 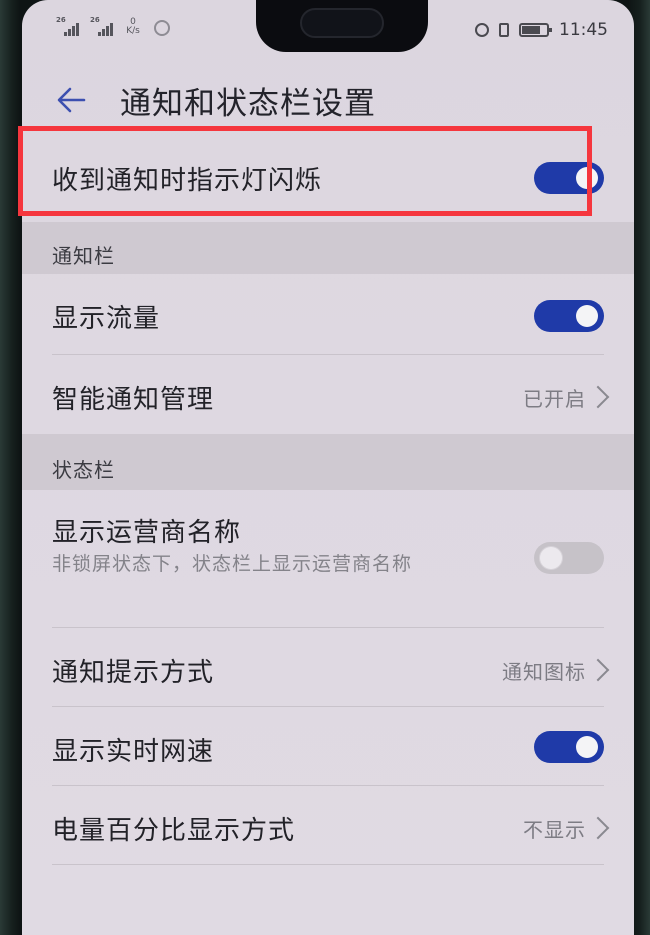 I want to click on screen-notch, so click(x=342, y=26).